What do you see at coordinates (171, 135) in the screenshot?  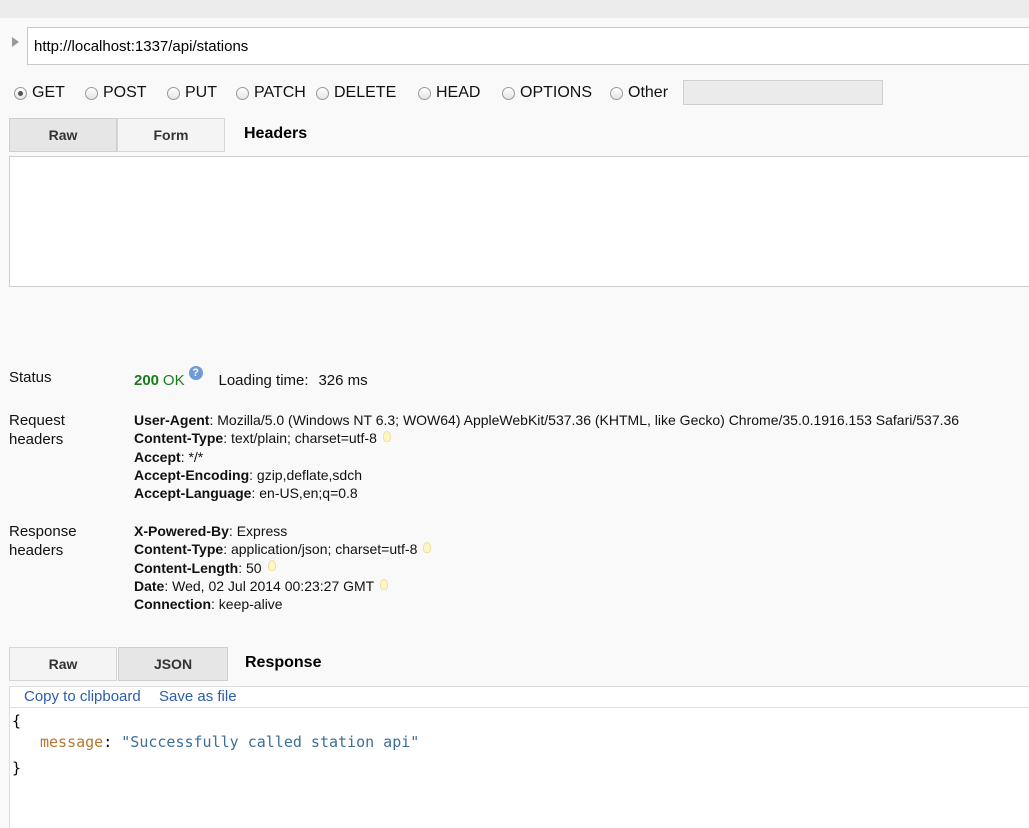 I see `tab-headers-form: Form` at bounding box center [171, 135].